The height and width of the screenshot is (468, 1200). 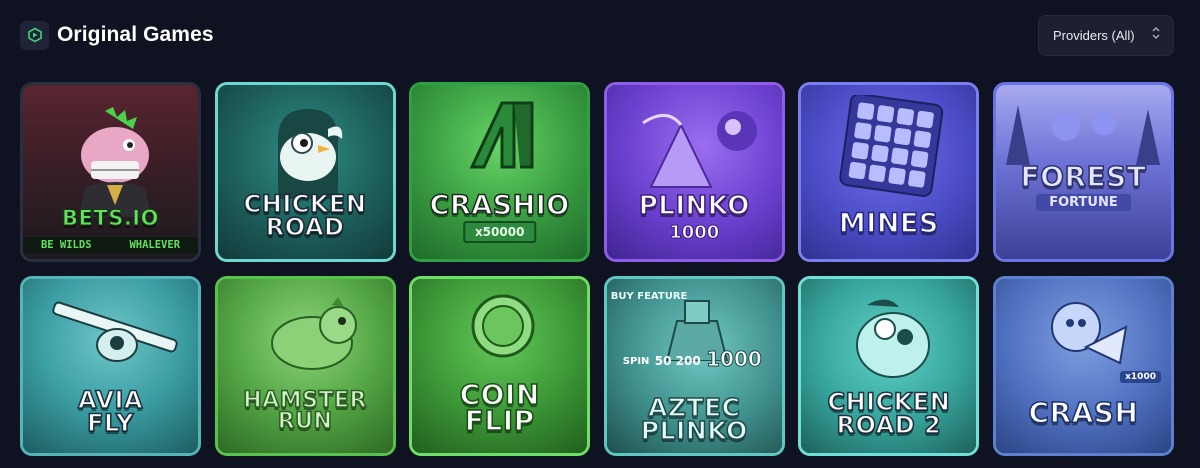 What do you see at coordinates (888, 224) in the screenshot?
I see `game-logo: MINES` at bounding box center [888, 224].